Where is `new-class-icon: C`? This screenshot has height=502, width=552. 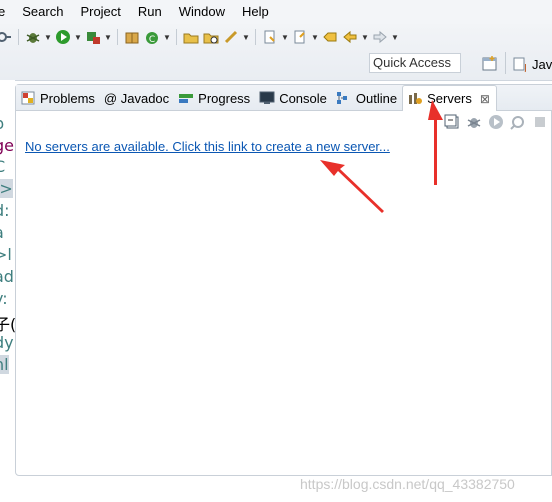
new-class-icon: C is located at coordinates (152, 37).